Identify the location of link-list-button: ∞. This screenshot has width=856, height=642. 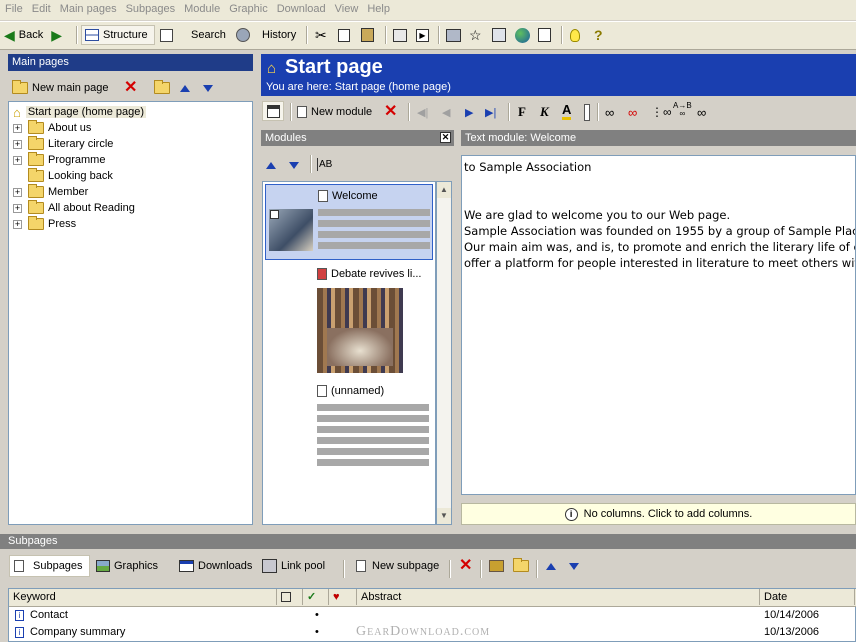
(701, 112).